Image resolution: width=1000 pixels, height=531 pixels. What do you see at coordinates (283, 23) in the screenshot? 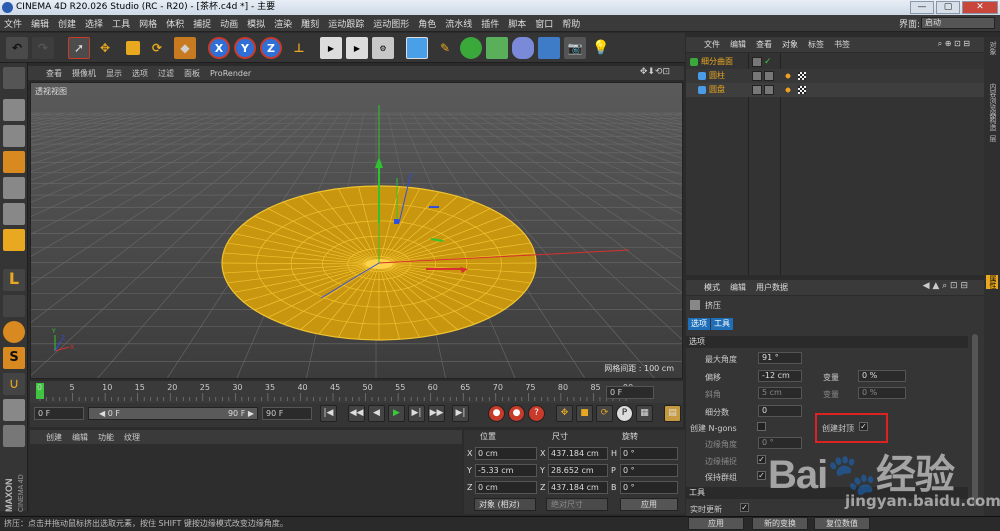
I see `menu-item: 渲染` at bounding box center [283, 23].